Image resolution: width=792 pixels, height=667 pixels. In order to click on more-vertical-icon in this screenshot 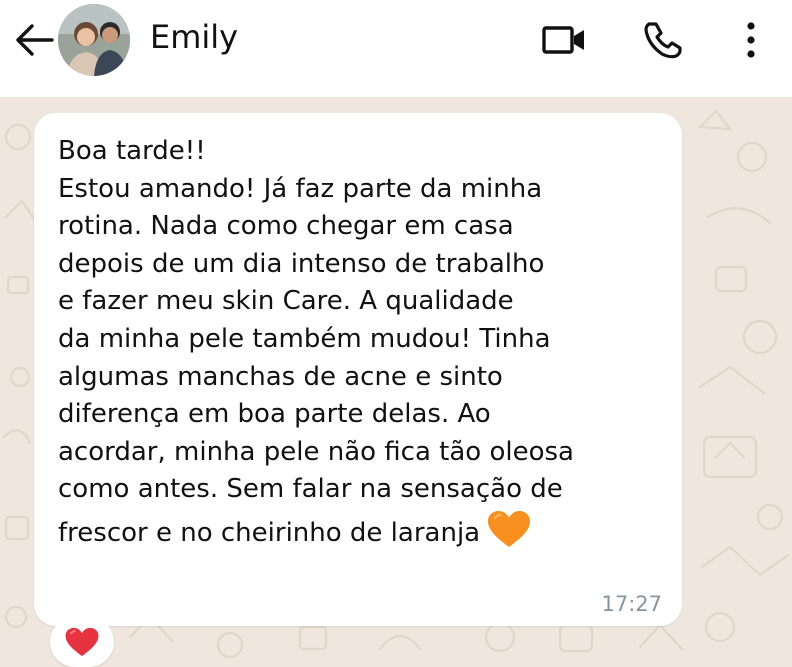, I will do `click(751, 40)`.